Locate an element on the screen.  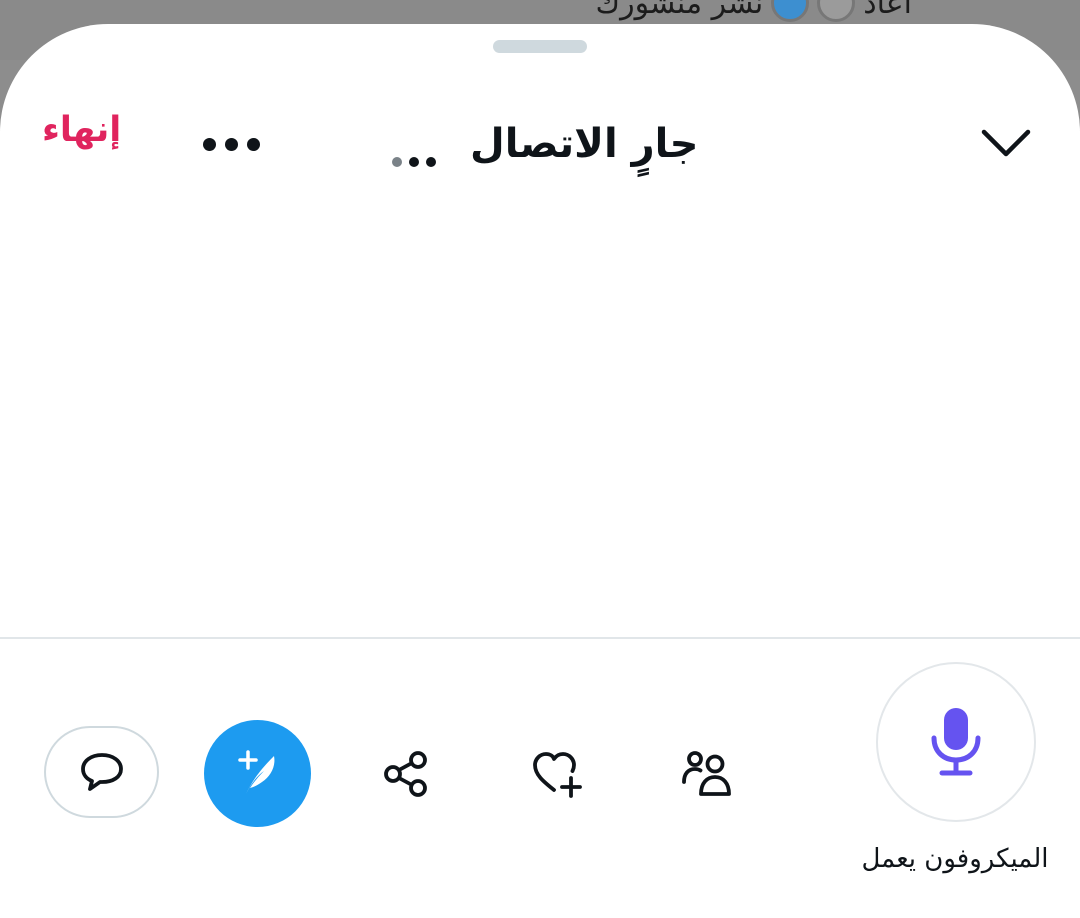
collapse-button is located at coordinates (1006, 145).